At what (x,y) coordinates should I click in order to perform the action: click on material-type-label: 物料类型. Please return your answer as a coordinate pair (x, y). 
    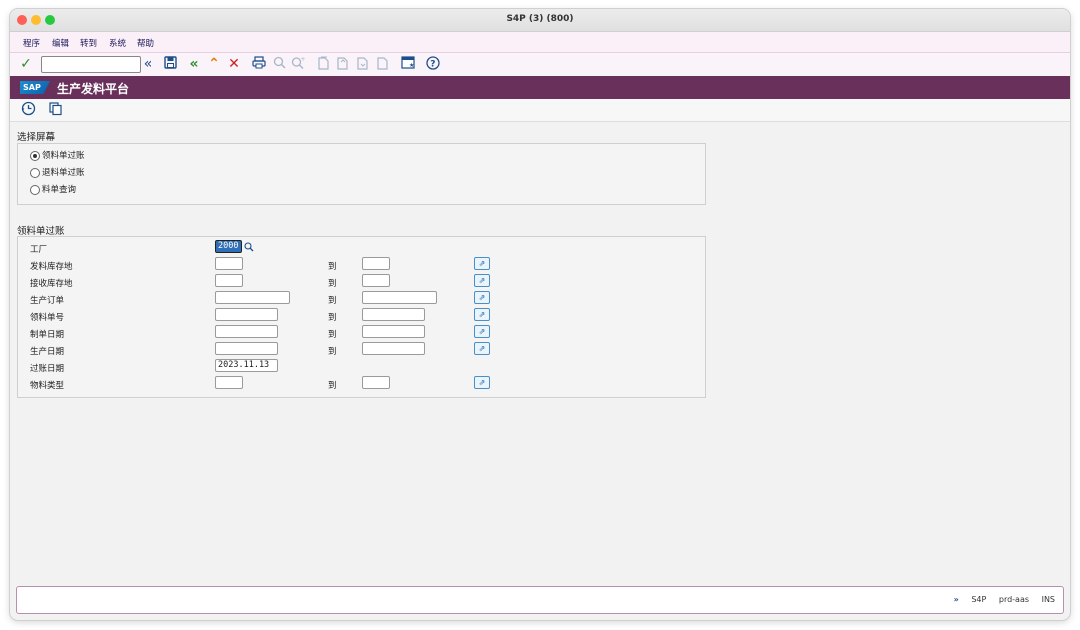
    Looking at the image, I should click on (47, 386).